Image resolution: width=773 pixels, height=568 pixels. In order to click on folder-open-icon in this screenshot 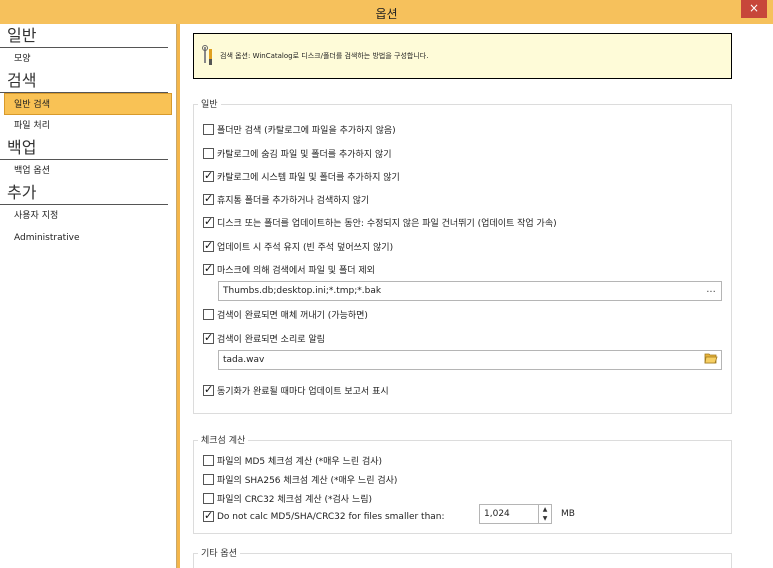, I will do `click(711, 360)`.